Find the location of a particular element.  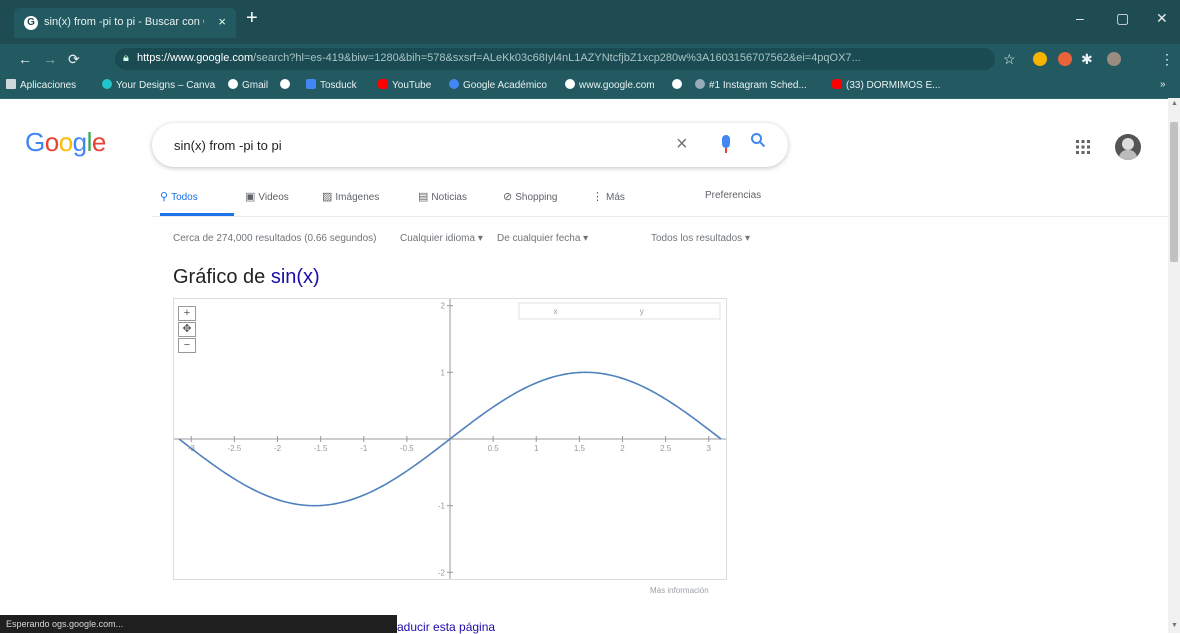

tab-videos: ▣ Videos is located at coordinates (267, 196).